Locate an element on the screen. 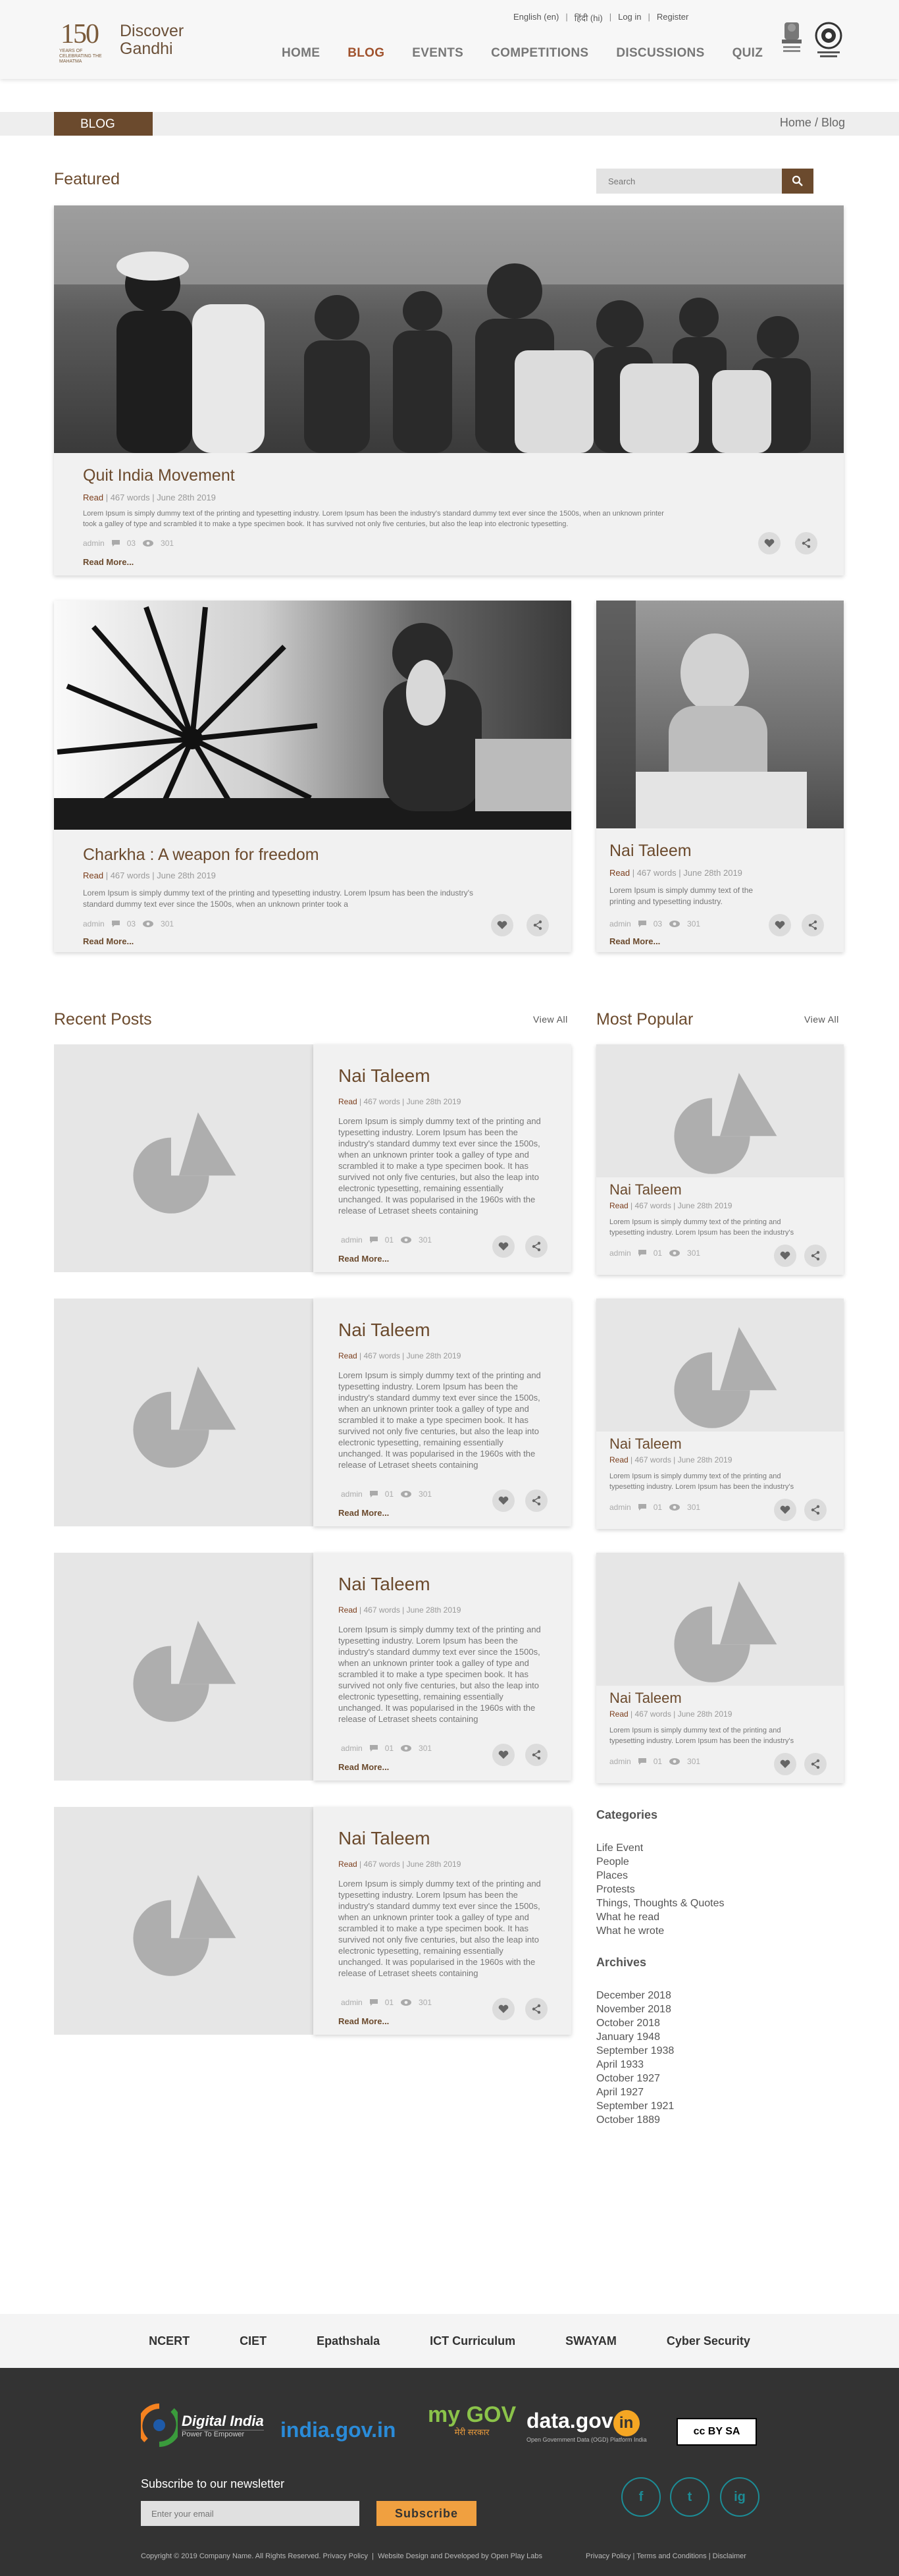  quit-india-photo is located at coordinates (449, 329).